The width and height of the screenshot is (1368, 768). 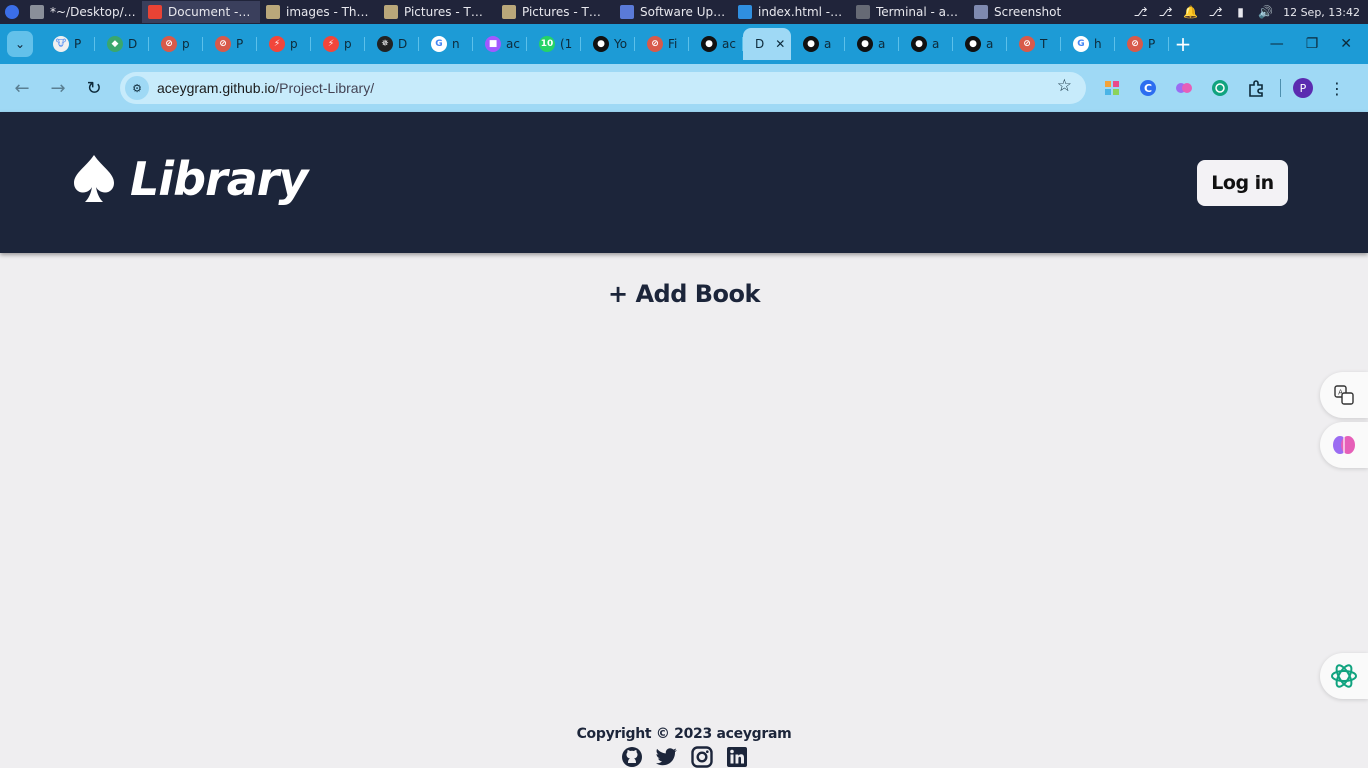 What do you see at coordinates (684, 734) in the screenshot?
I see `copyright-text: Copyright © 2023 aceygram` at bounding box center [684, 734].